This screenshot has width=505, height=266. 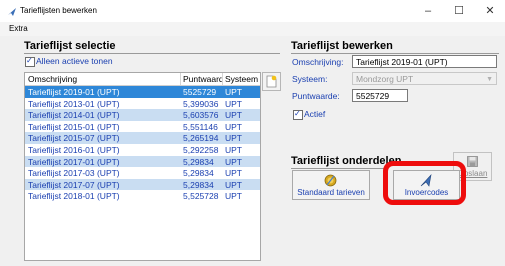 What do you see at coordinates (385, 79) in the screenshot?
I see `systeem-value: Mondzorg UPT` at bounding box center [385, 79].